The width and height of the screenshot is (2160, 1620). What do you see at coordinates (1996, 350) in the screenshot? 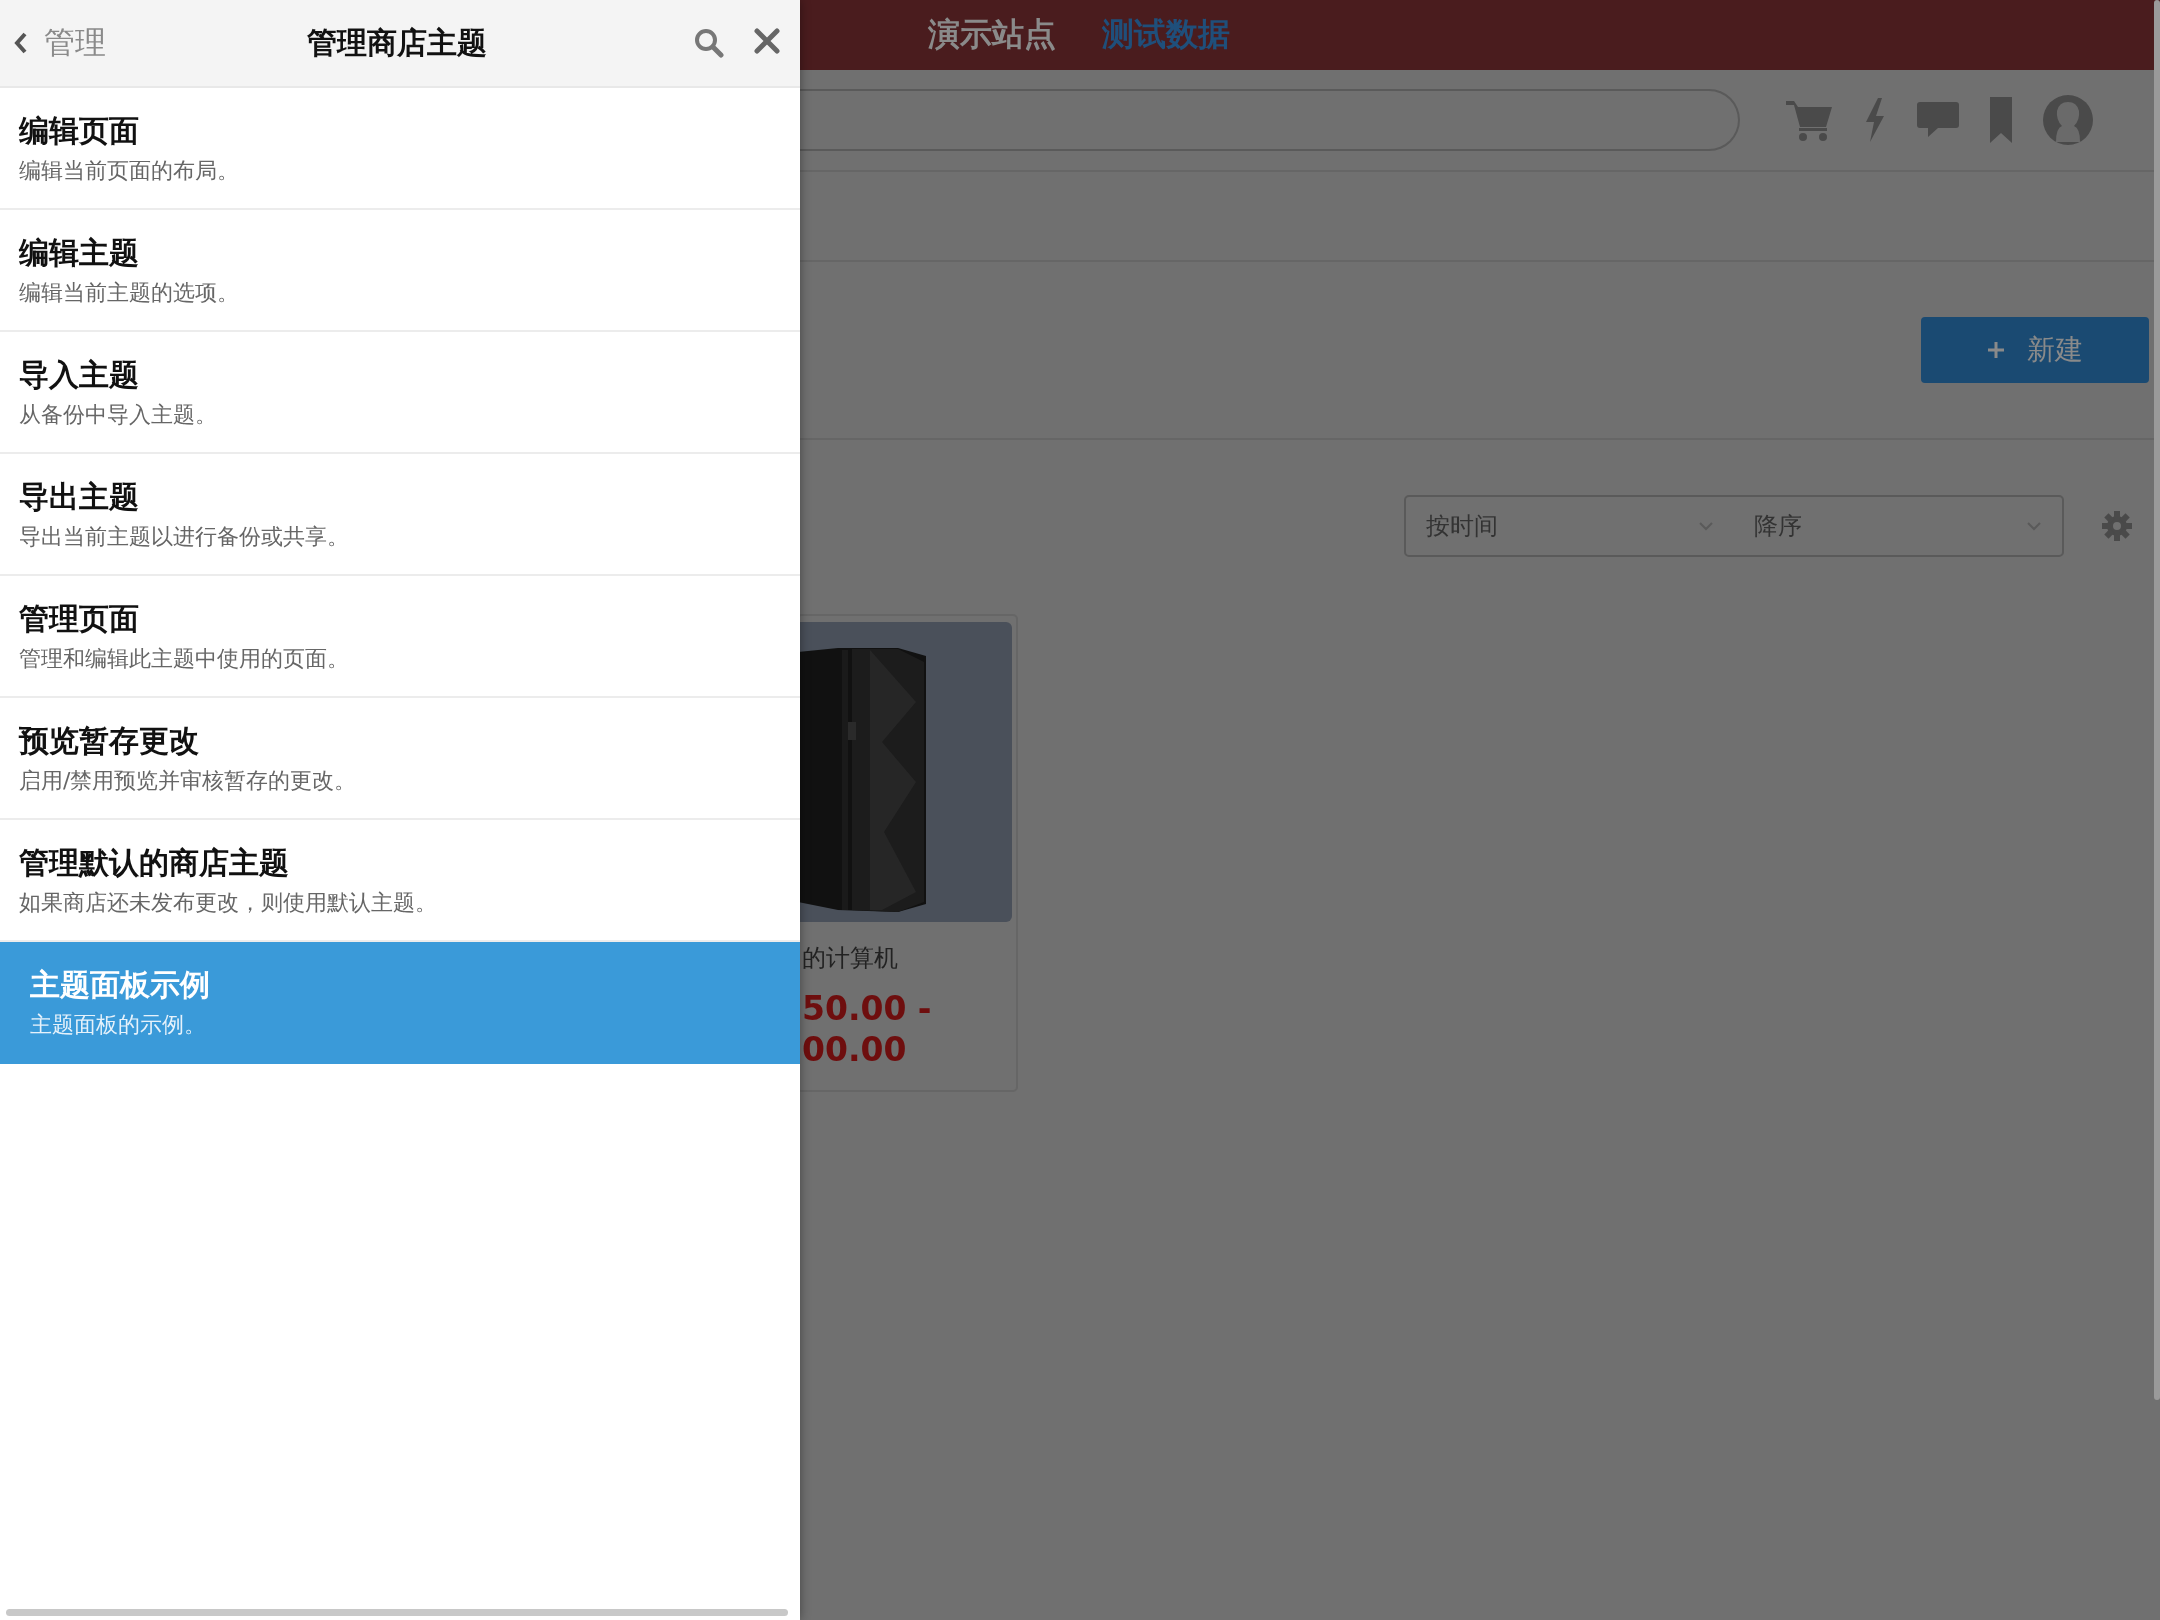
I see `plus-icon` at bounding box center [1996, 350].